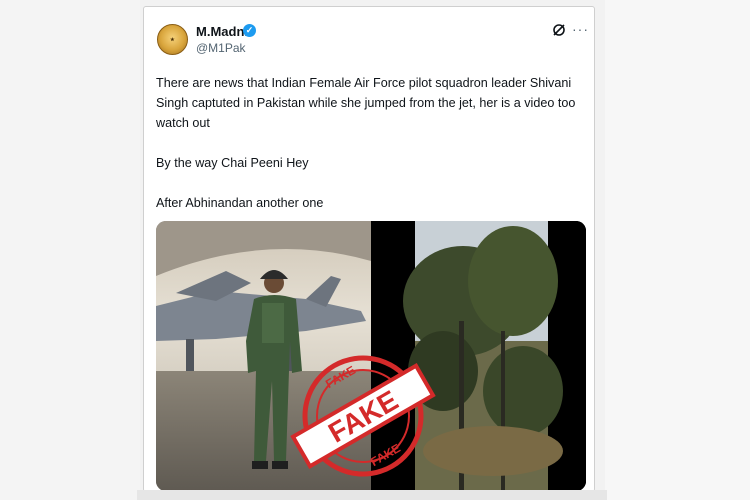 The height and width of the screenshot is (500, 750). Describe the element at coordinates (222, 31) in the screenshot. I see `author-display-name: M.Madni` at that location.